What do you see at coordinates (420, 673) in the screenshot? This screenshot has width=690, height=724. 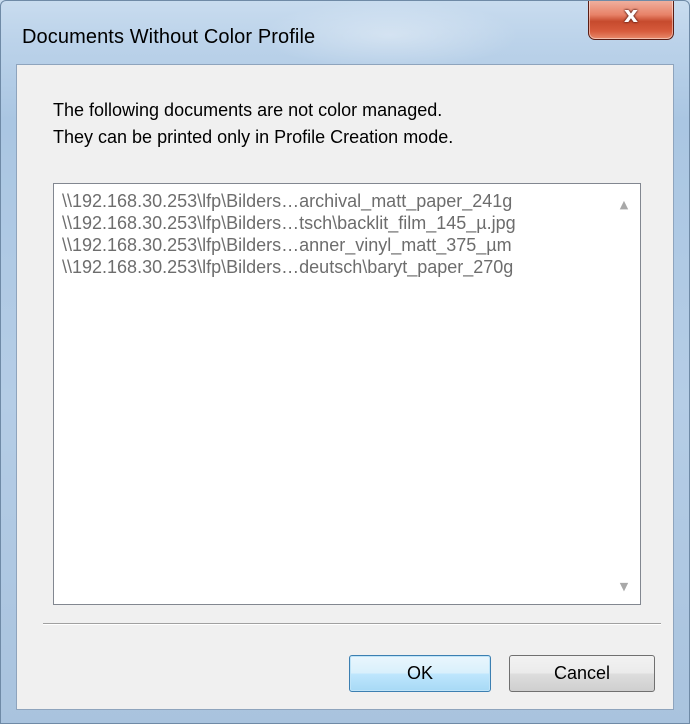 I see `ok-button: OK` at bounding box center [420, 673].